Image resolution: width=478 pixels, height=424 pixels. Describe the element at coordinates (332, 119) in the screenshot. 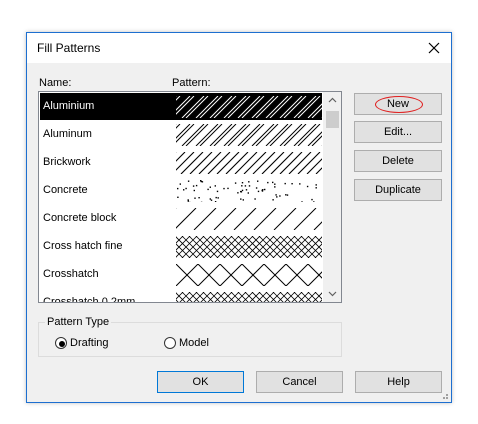

I see `scroll-thumb` at that location.